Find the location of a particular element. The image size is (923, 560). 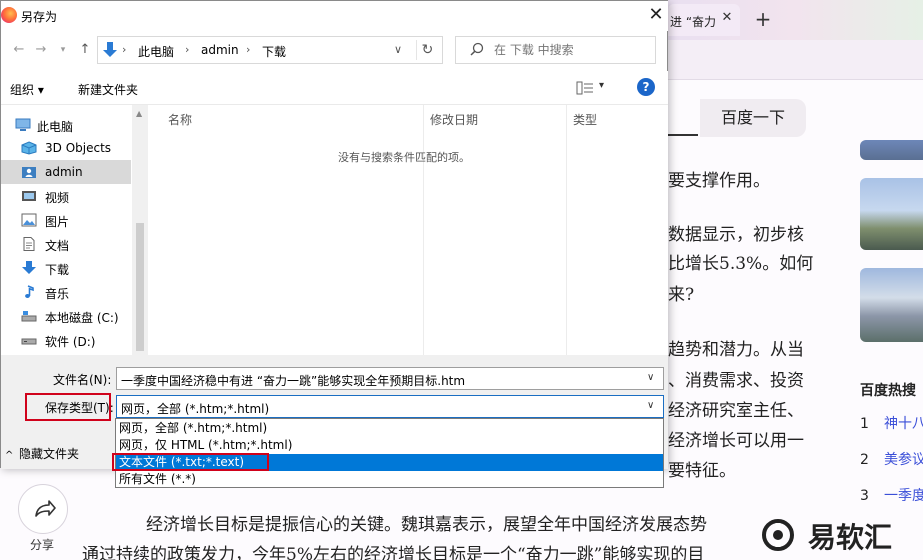

column-header-date: 修改日期 is located at coordinates (454, 119).